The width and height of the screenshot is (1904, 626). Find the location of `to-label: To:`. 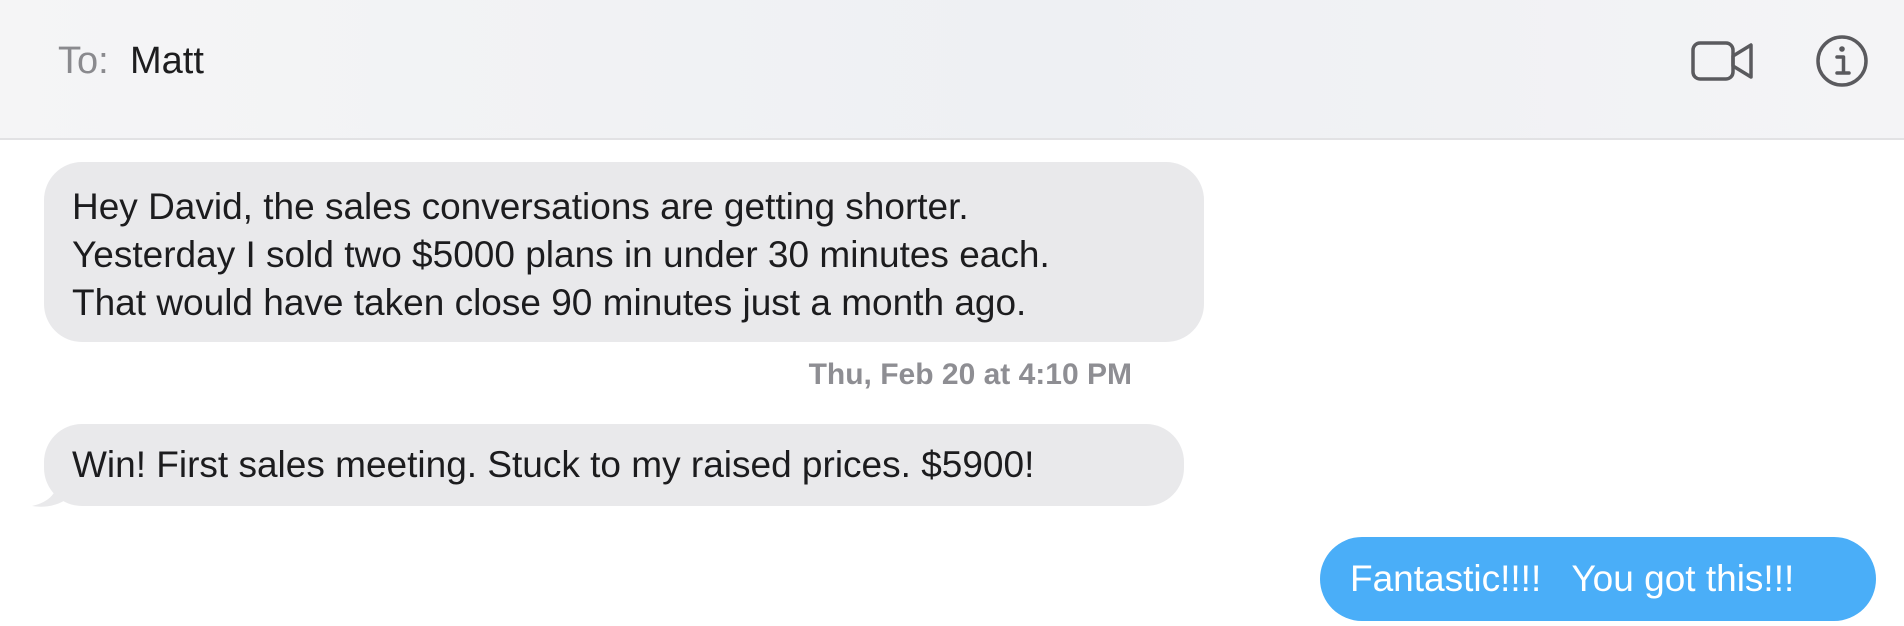

to-label: To: is located at coordinates (83, 61).